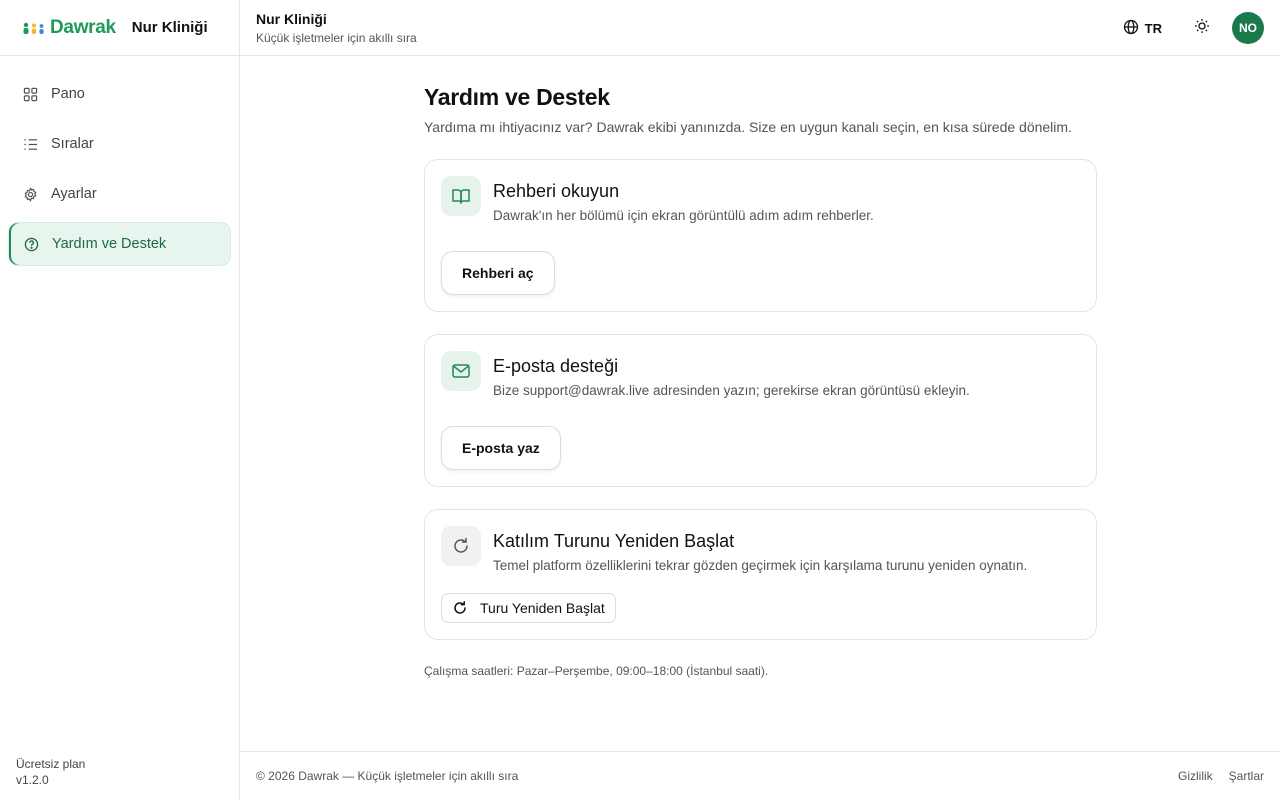  What do you see at coordinates (336, 38) in the screenshot?
I see `page-subtitle: Küçük işletmeler için akıllı sıra` at bounding box center [336, 38].